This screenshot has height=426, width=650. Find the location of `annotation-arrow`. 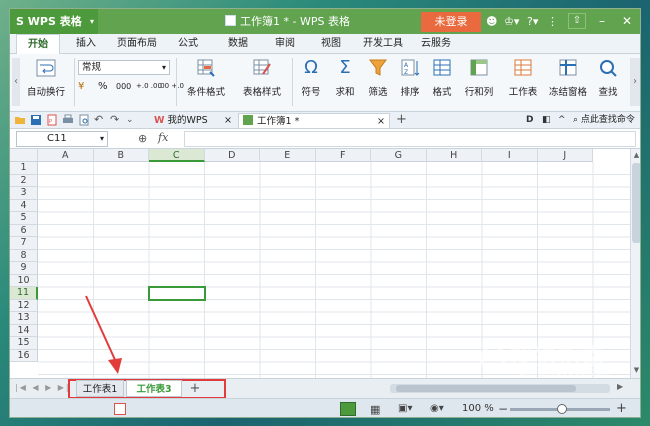

annotation-arrow is located at coordinates (103, 334).